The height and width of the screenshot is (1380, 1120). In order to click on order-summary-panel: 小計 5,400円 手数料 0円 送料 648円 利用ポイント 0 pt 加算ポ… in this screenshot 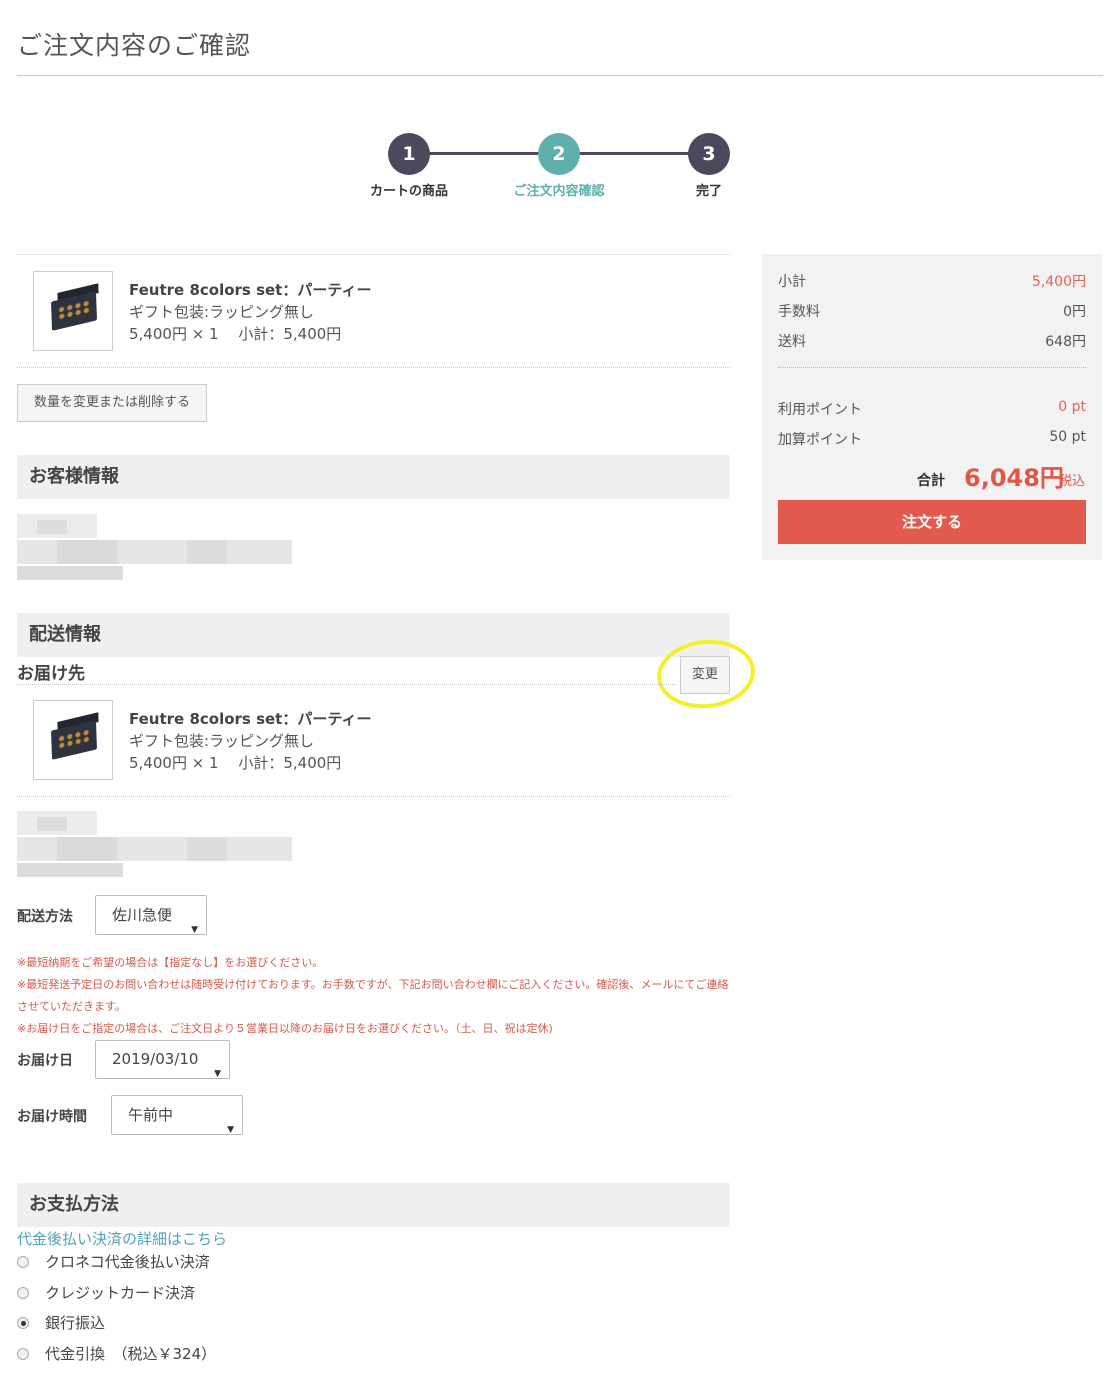, I will do `click(932, 407)`.